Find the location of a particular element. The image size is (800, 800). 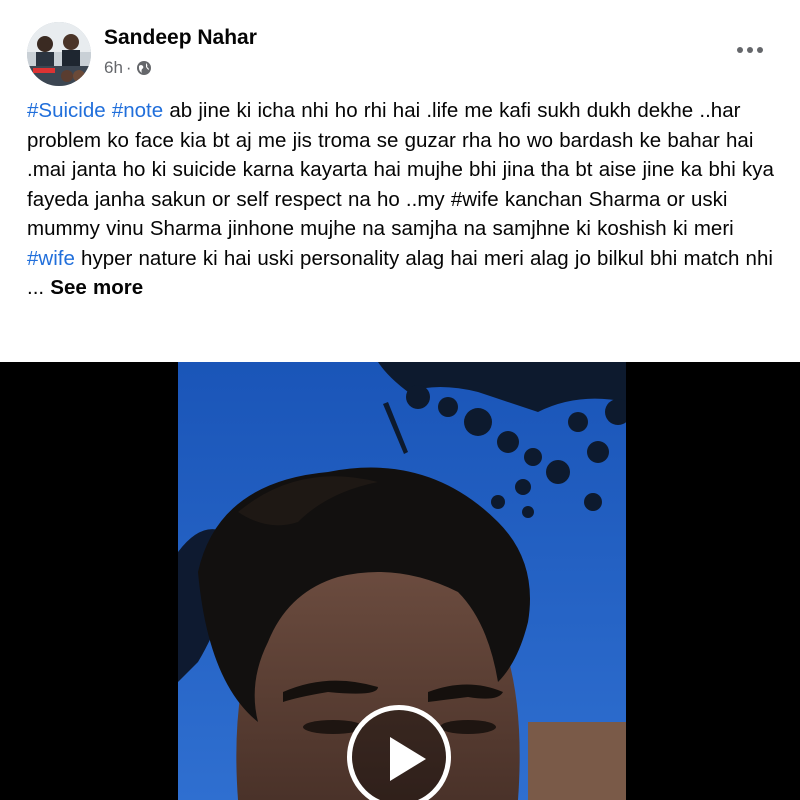

avatar-image is located at coordinates (59, 54).